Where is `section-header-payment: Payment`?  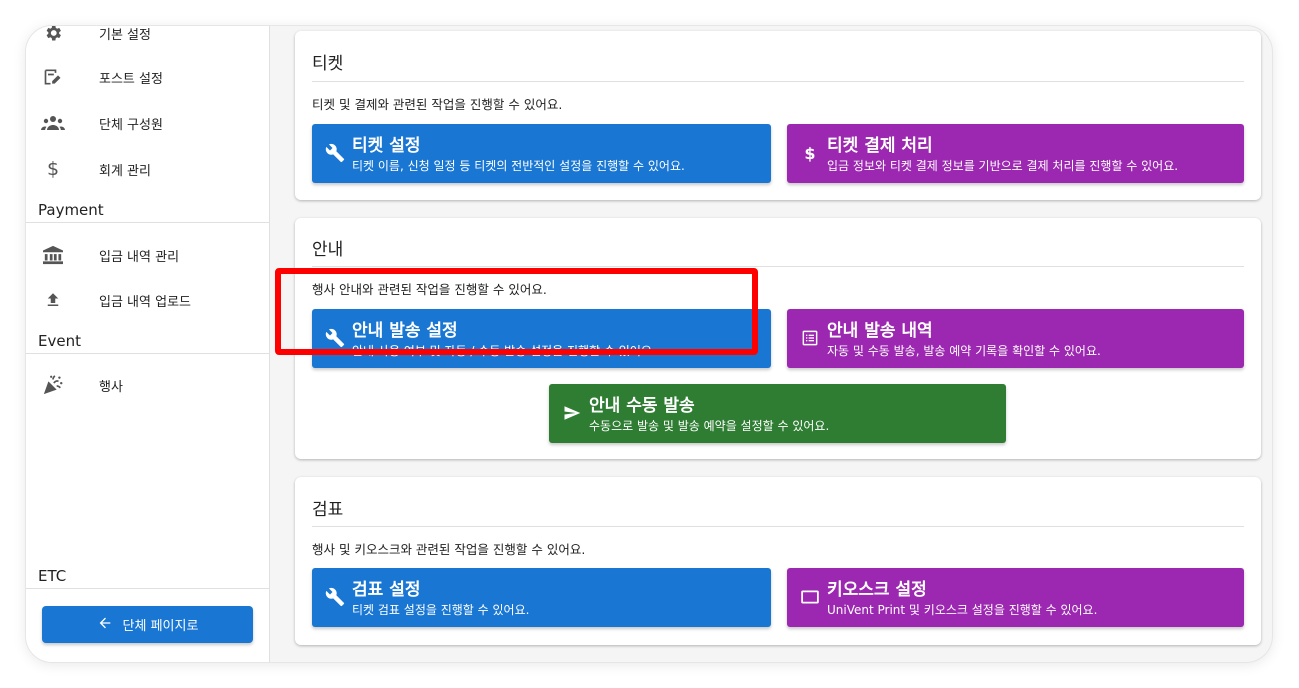
section-header-payment: Payment is located at coordinates (71, 210).